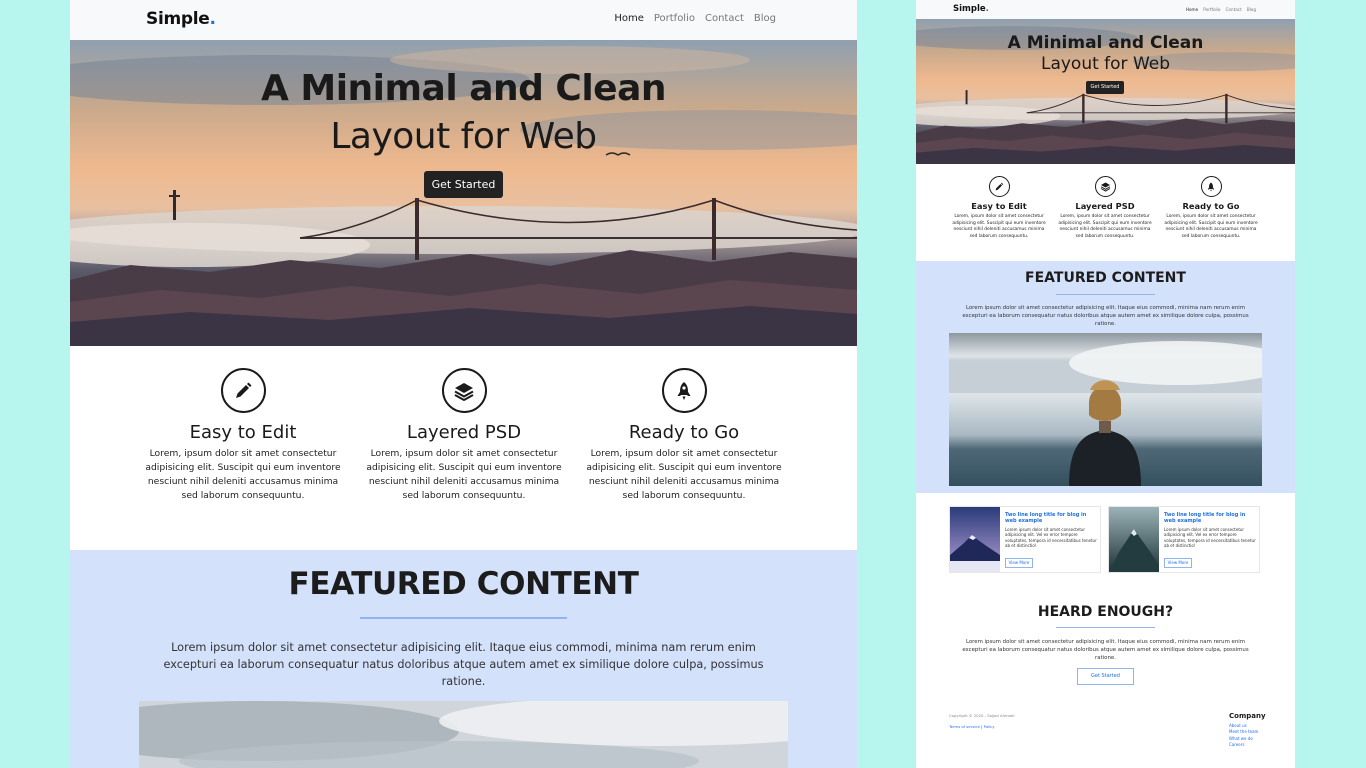 This screenshot has width=1366, height=768. Describe the element at coordinates (1247, 745) in the screenshot. I see `careers-link: Careers` at that location.